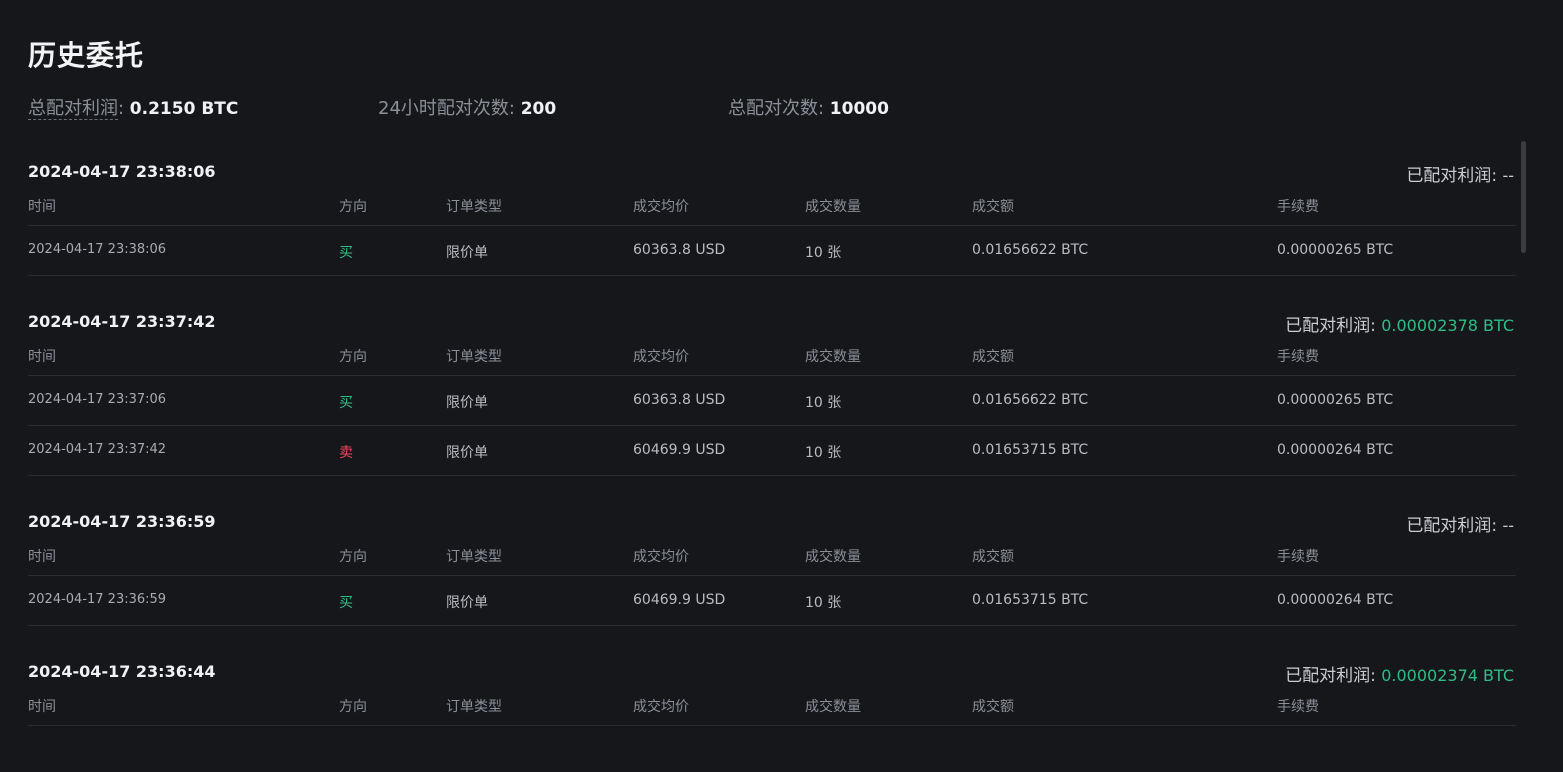 Image resolution: width=1563 pixels, height=772 pixels. I want to click on row-time: 2024-04-17 23:37:42, so click(97, 449).